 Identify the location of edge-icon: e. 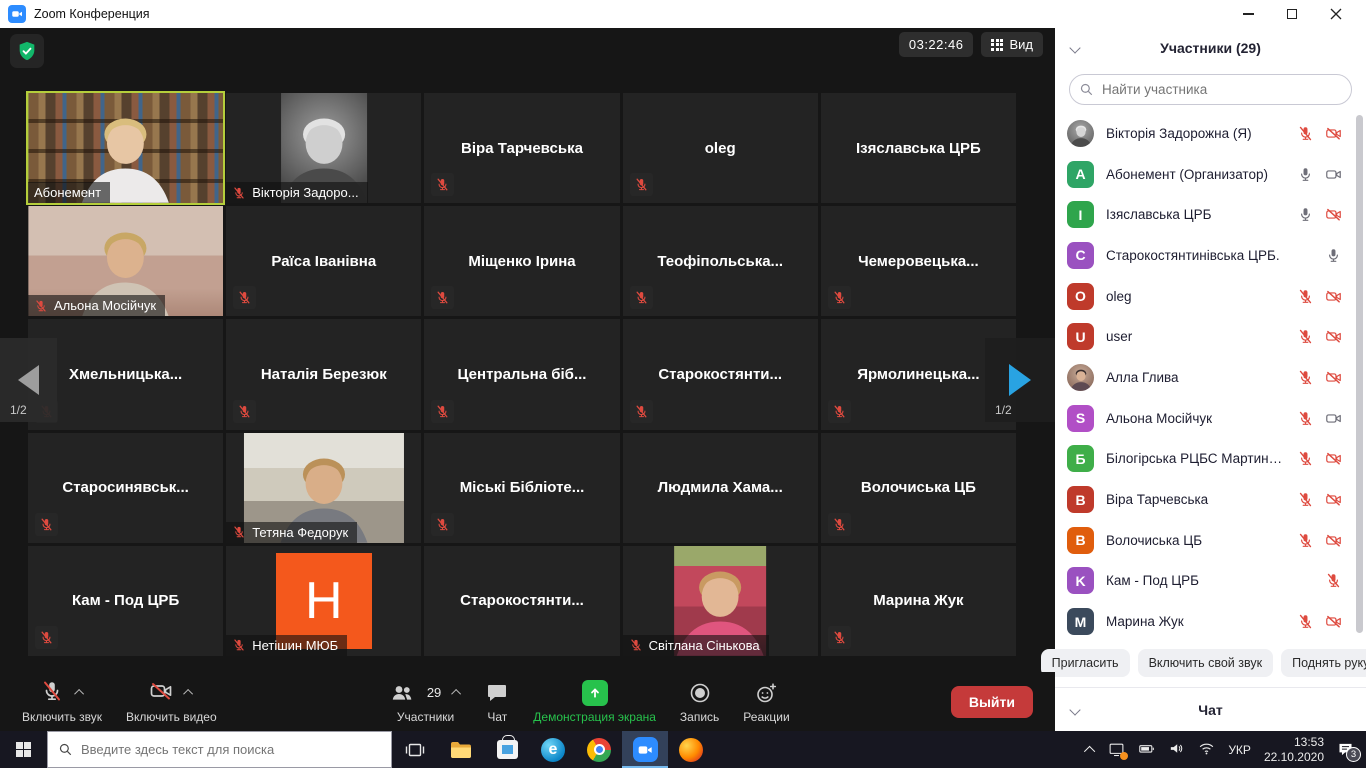
(553, 749).